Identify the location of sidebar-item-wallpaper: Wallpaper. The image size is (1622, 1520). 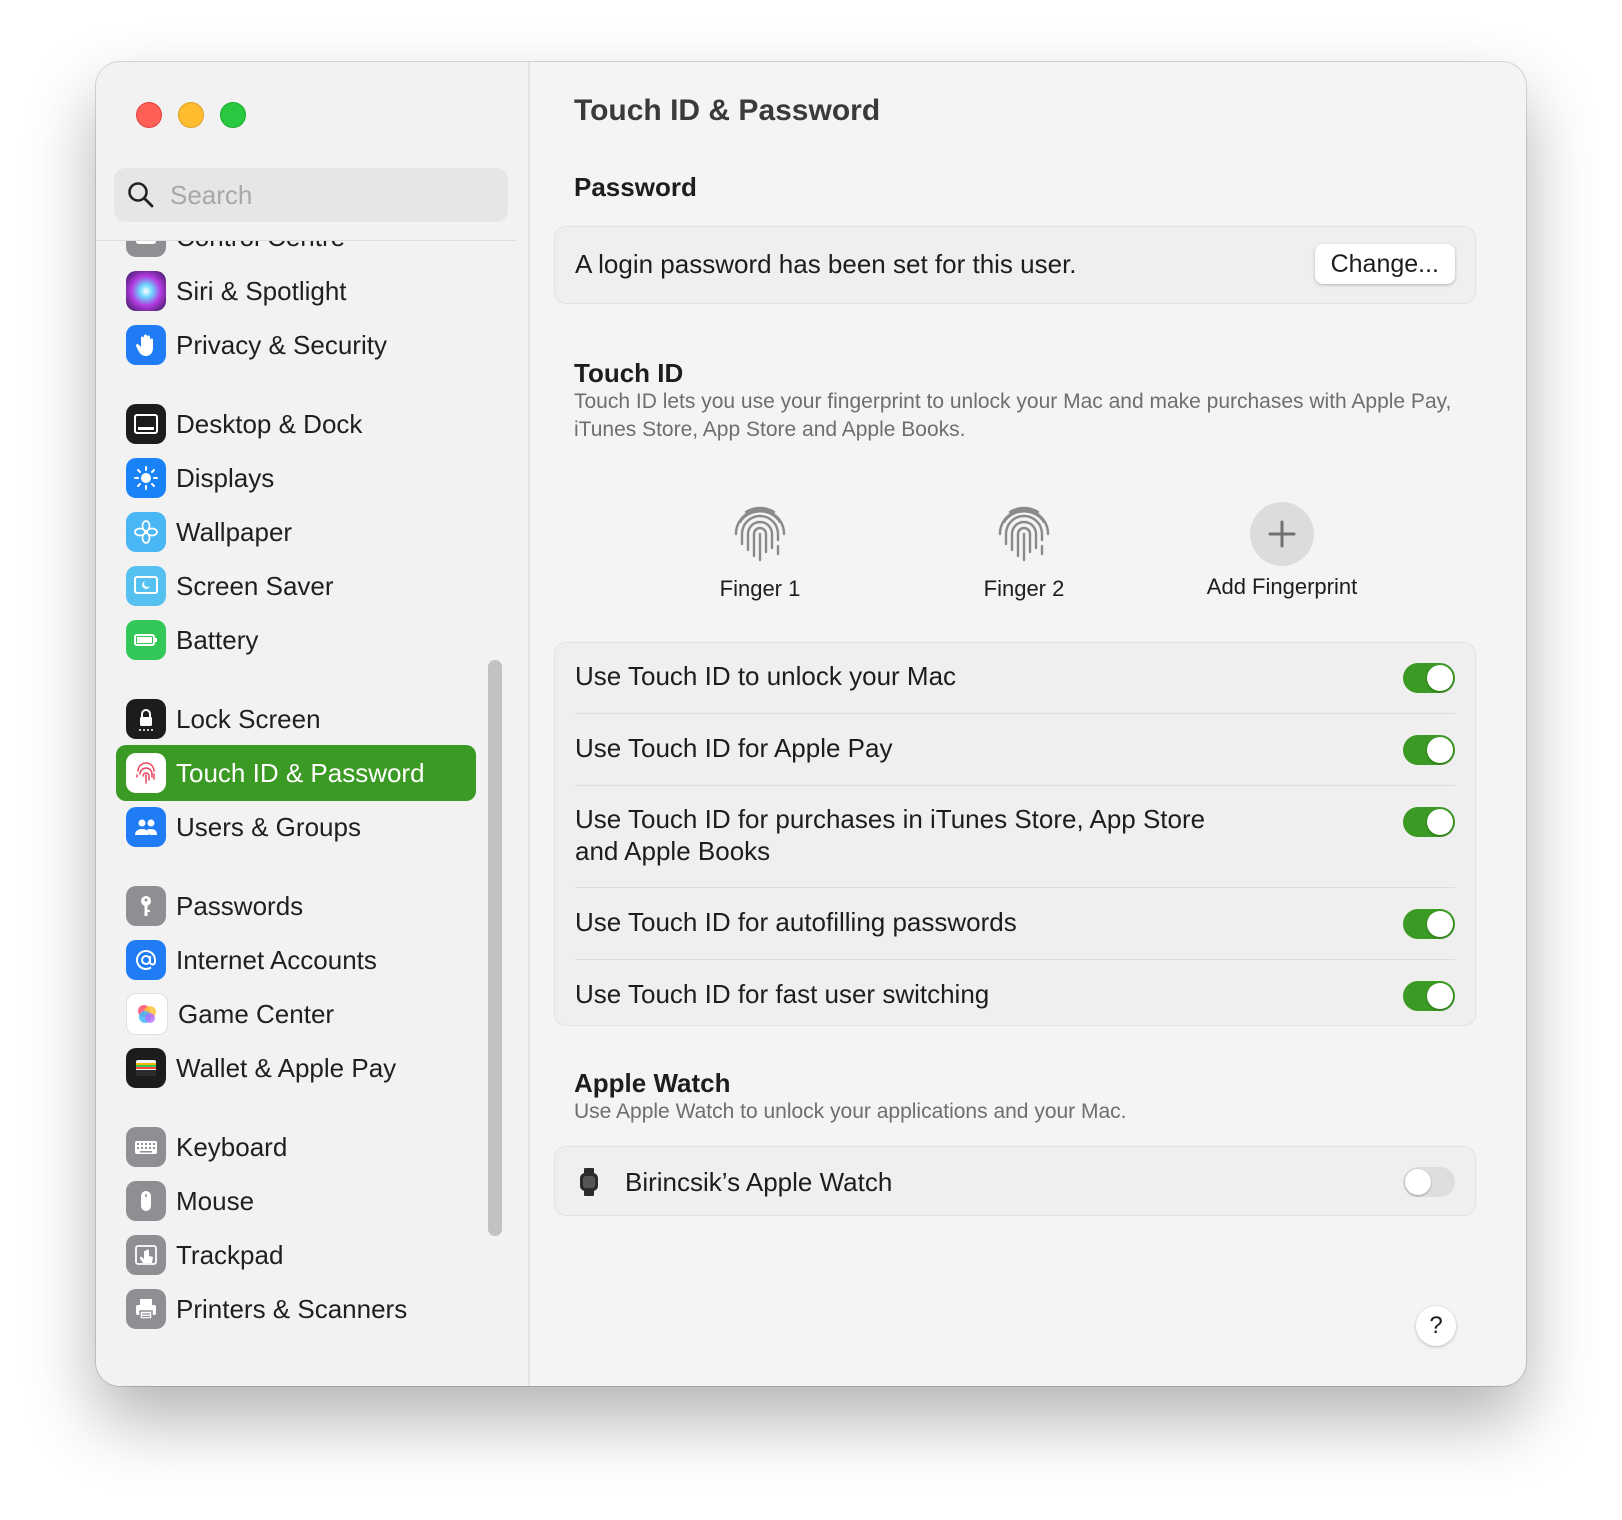
(296, 532).